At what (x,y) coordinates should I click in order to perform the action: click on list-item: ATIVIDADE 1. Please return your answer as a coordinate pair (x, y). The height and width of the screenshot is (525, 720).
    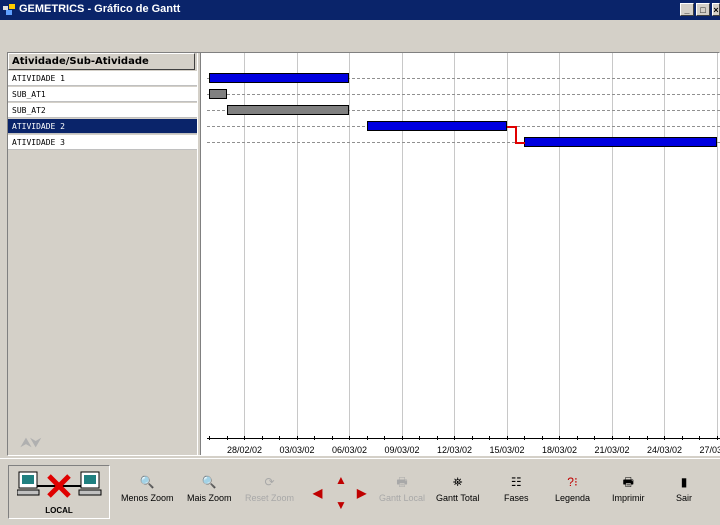
    Looking at the image, I should click on (102, 78).